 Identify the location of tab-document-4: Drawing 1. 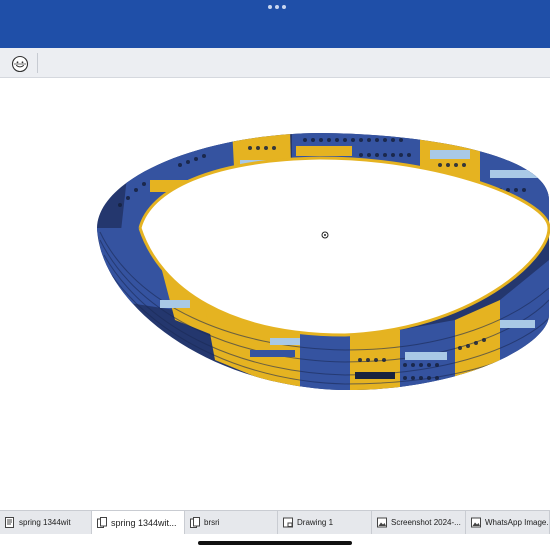
(325, 522).